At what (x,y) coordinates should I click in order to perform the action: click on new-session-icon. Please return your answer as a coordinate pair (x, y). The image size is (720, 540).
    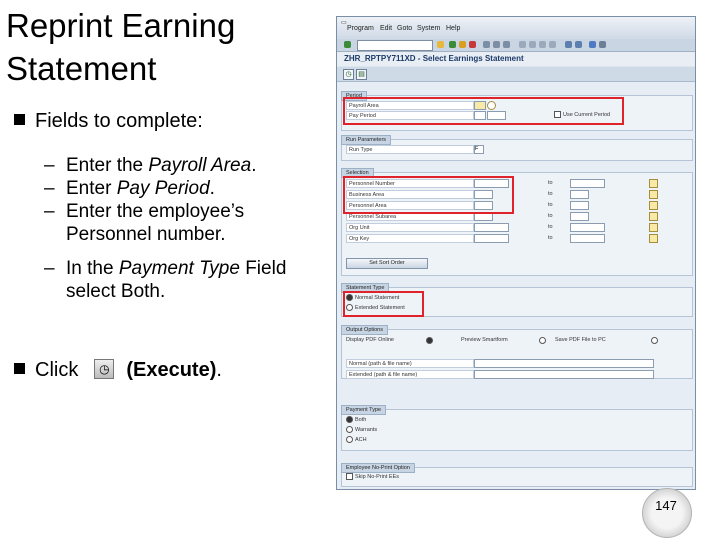
    Looking at the image, I should click on (568, 44).